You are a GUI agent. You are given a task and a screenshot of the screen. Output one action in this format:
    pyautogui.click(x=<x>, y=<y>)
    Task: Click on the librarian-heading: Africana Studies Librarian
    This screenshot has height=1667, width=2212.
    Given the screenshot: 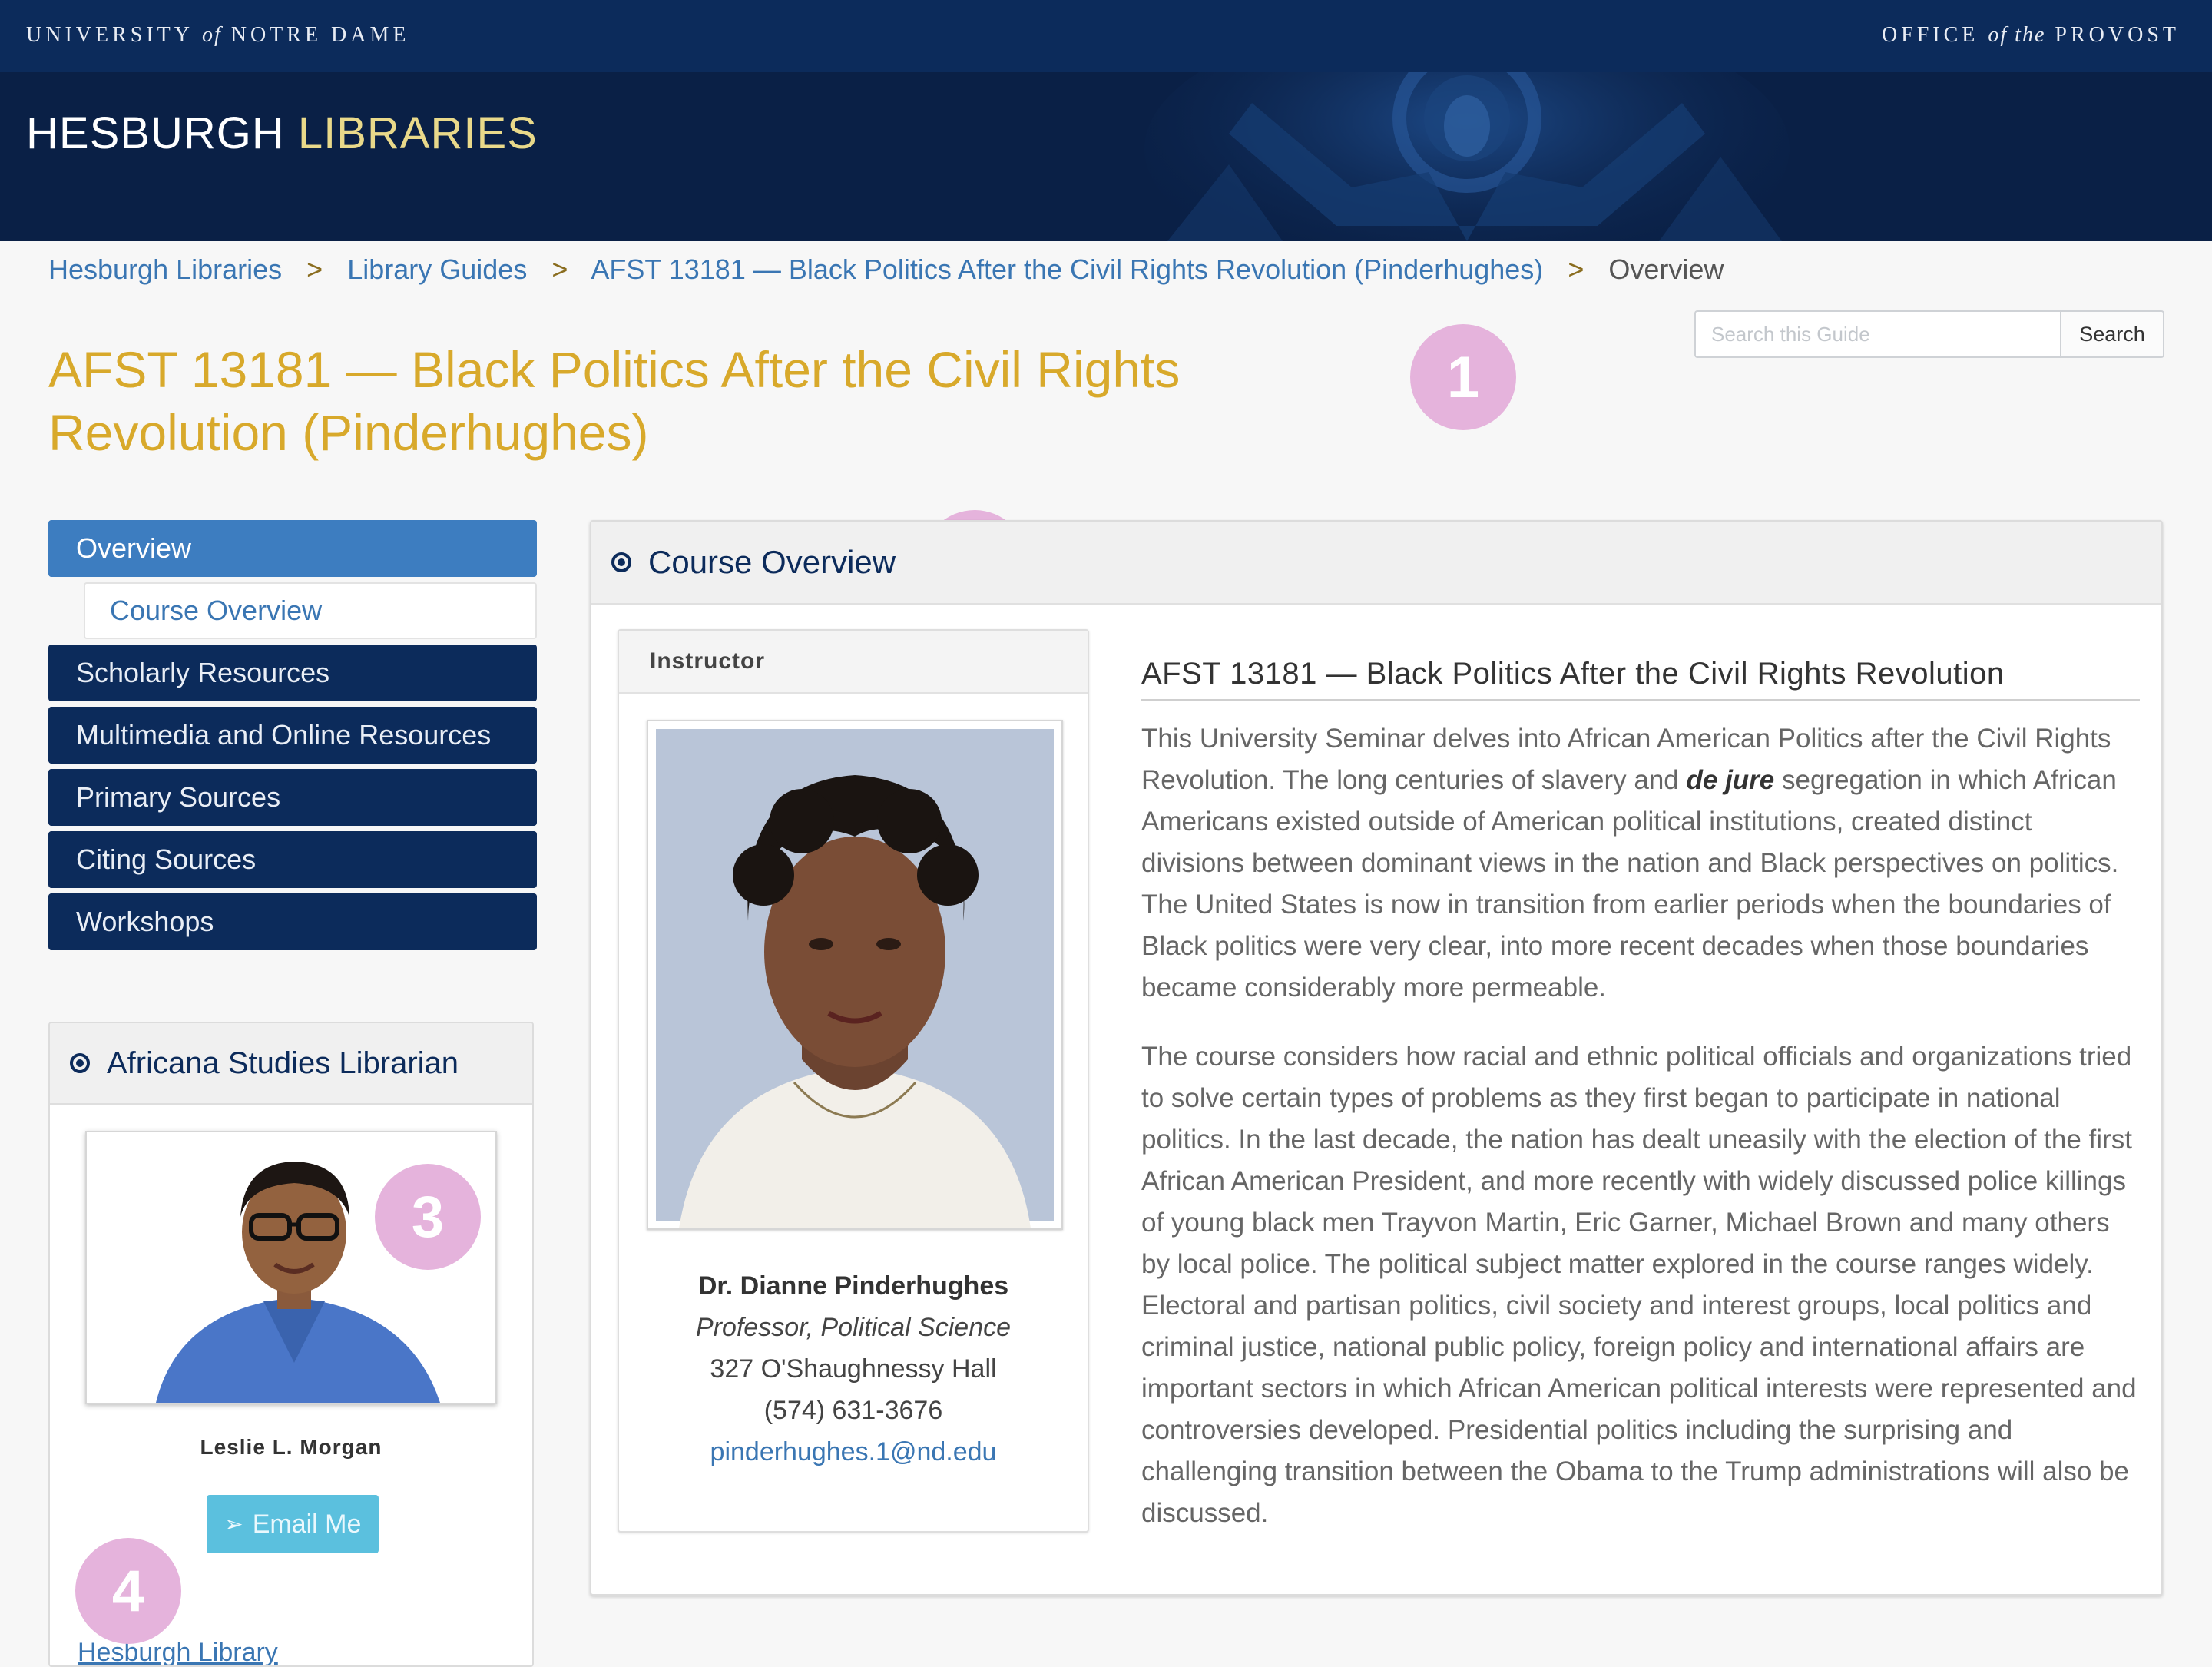 What is the action you would take?
    pyautogui.click(x=291, y=1064)
    